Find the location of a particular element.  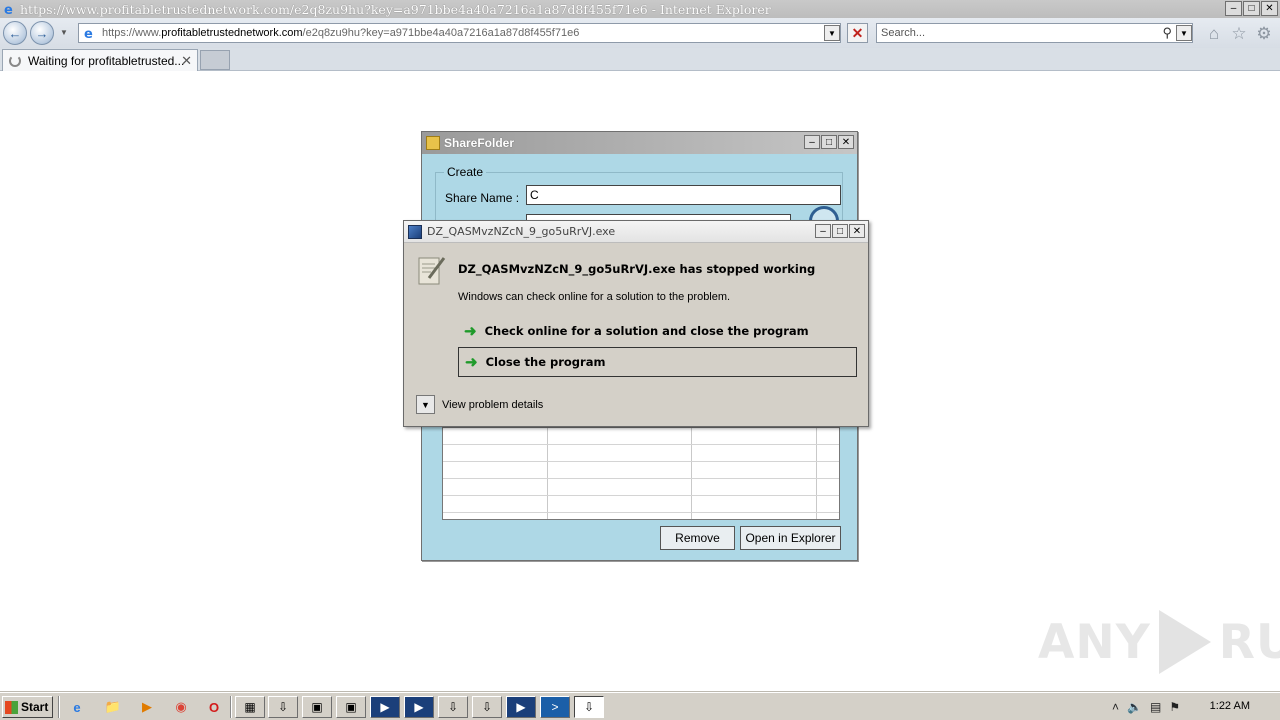

start-label: Start is located at coordinates (35, 707).